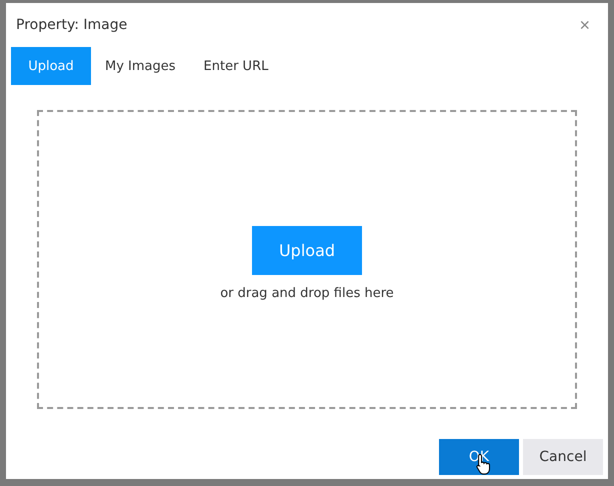 This screenshot has width=614, height=486. What do you see at coordinates (72, 25) in the screenshot?
I see `dialog-title: Property: Image` at bounding box center [72, 25].